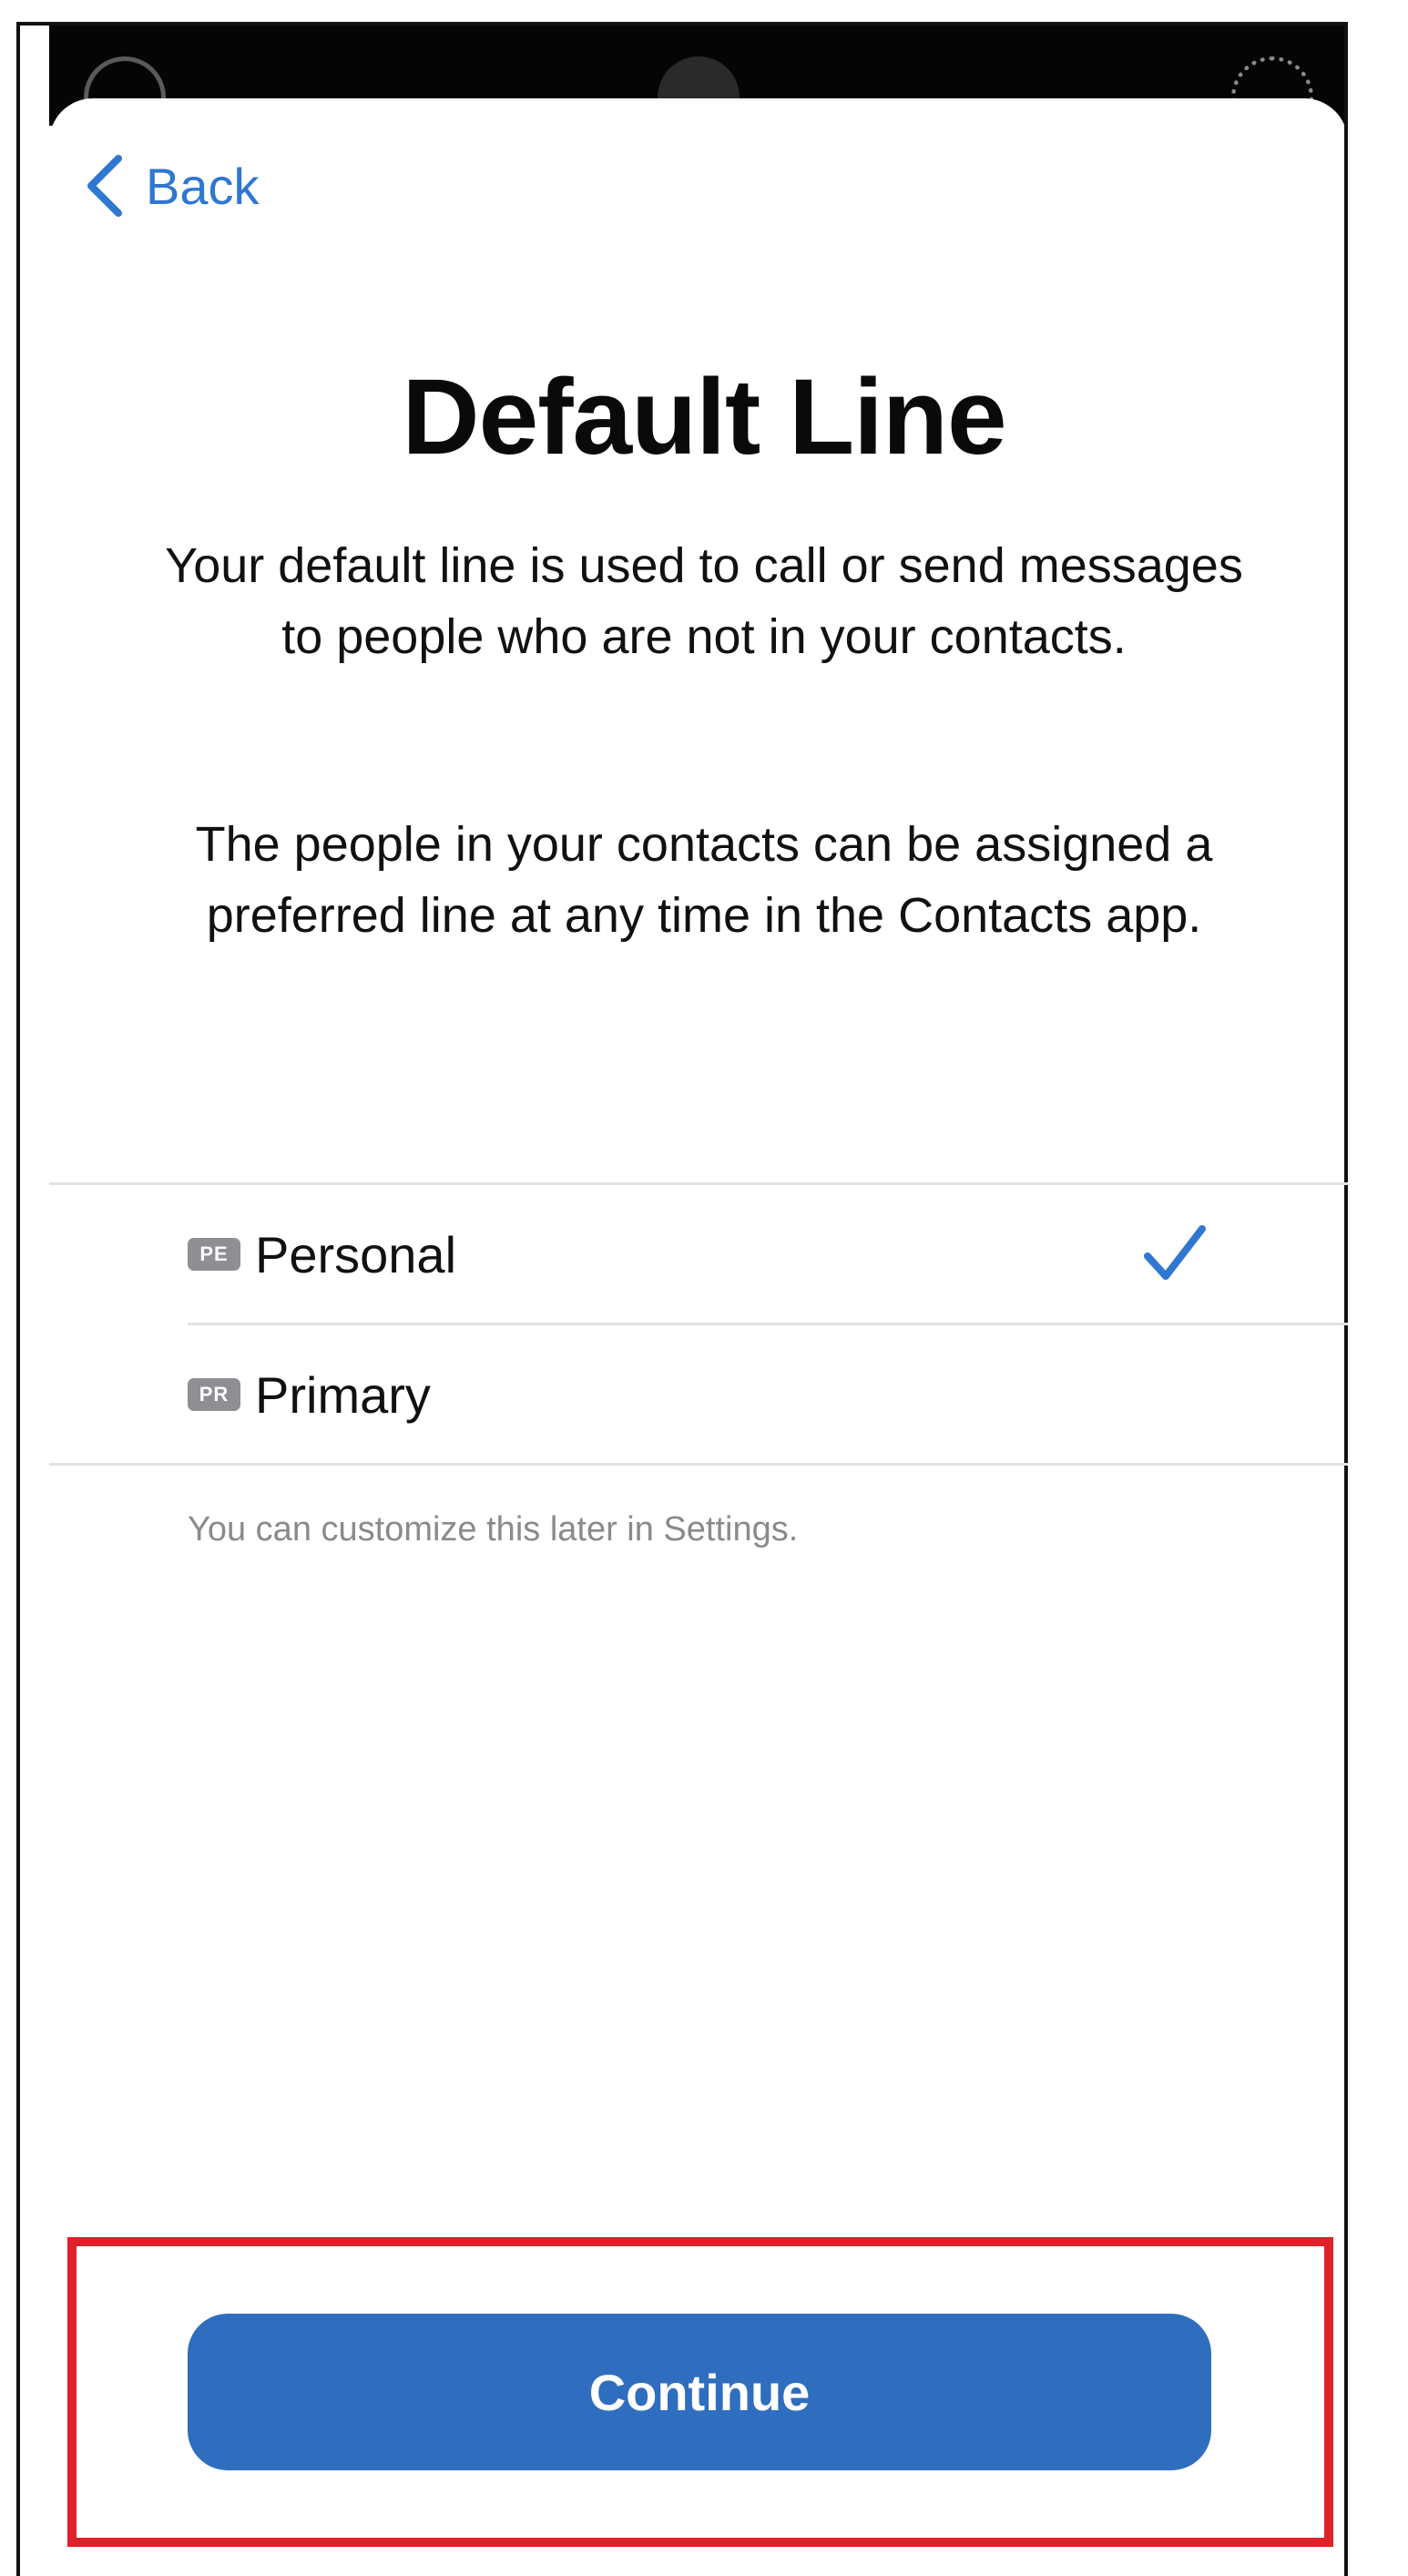  Describe the element at coordinates (768, 1394) in the screenshot. I see `line-option-primary: PR Primary` at that location.